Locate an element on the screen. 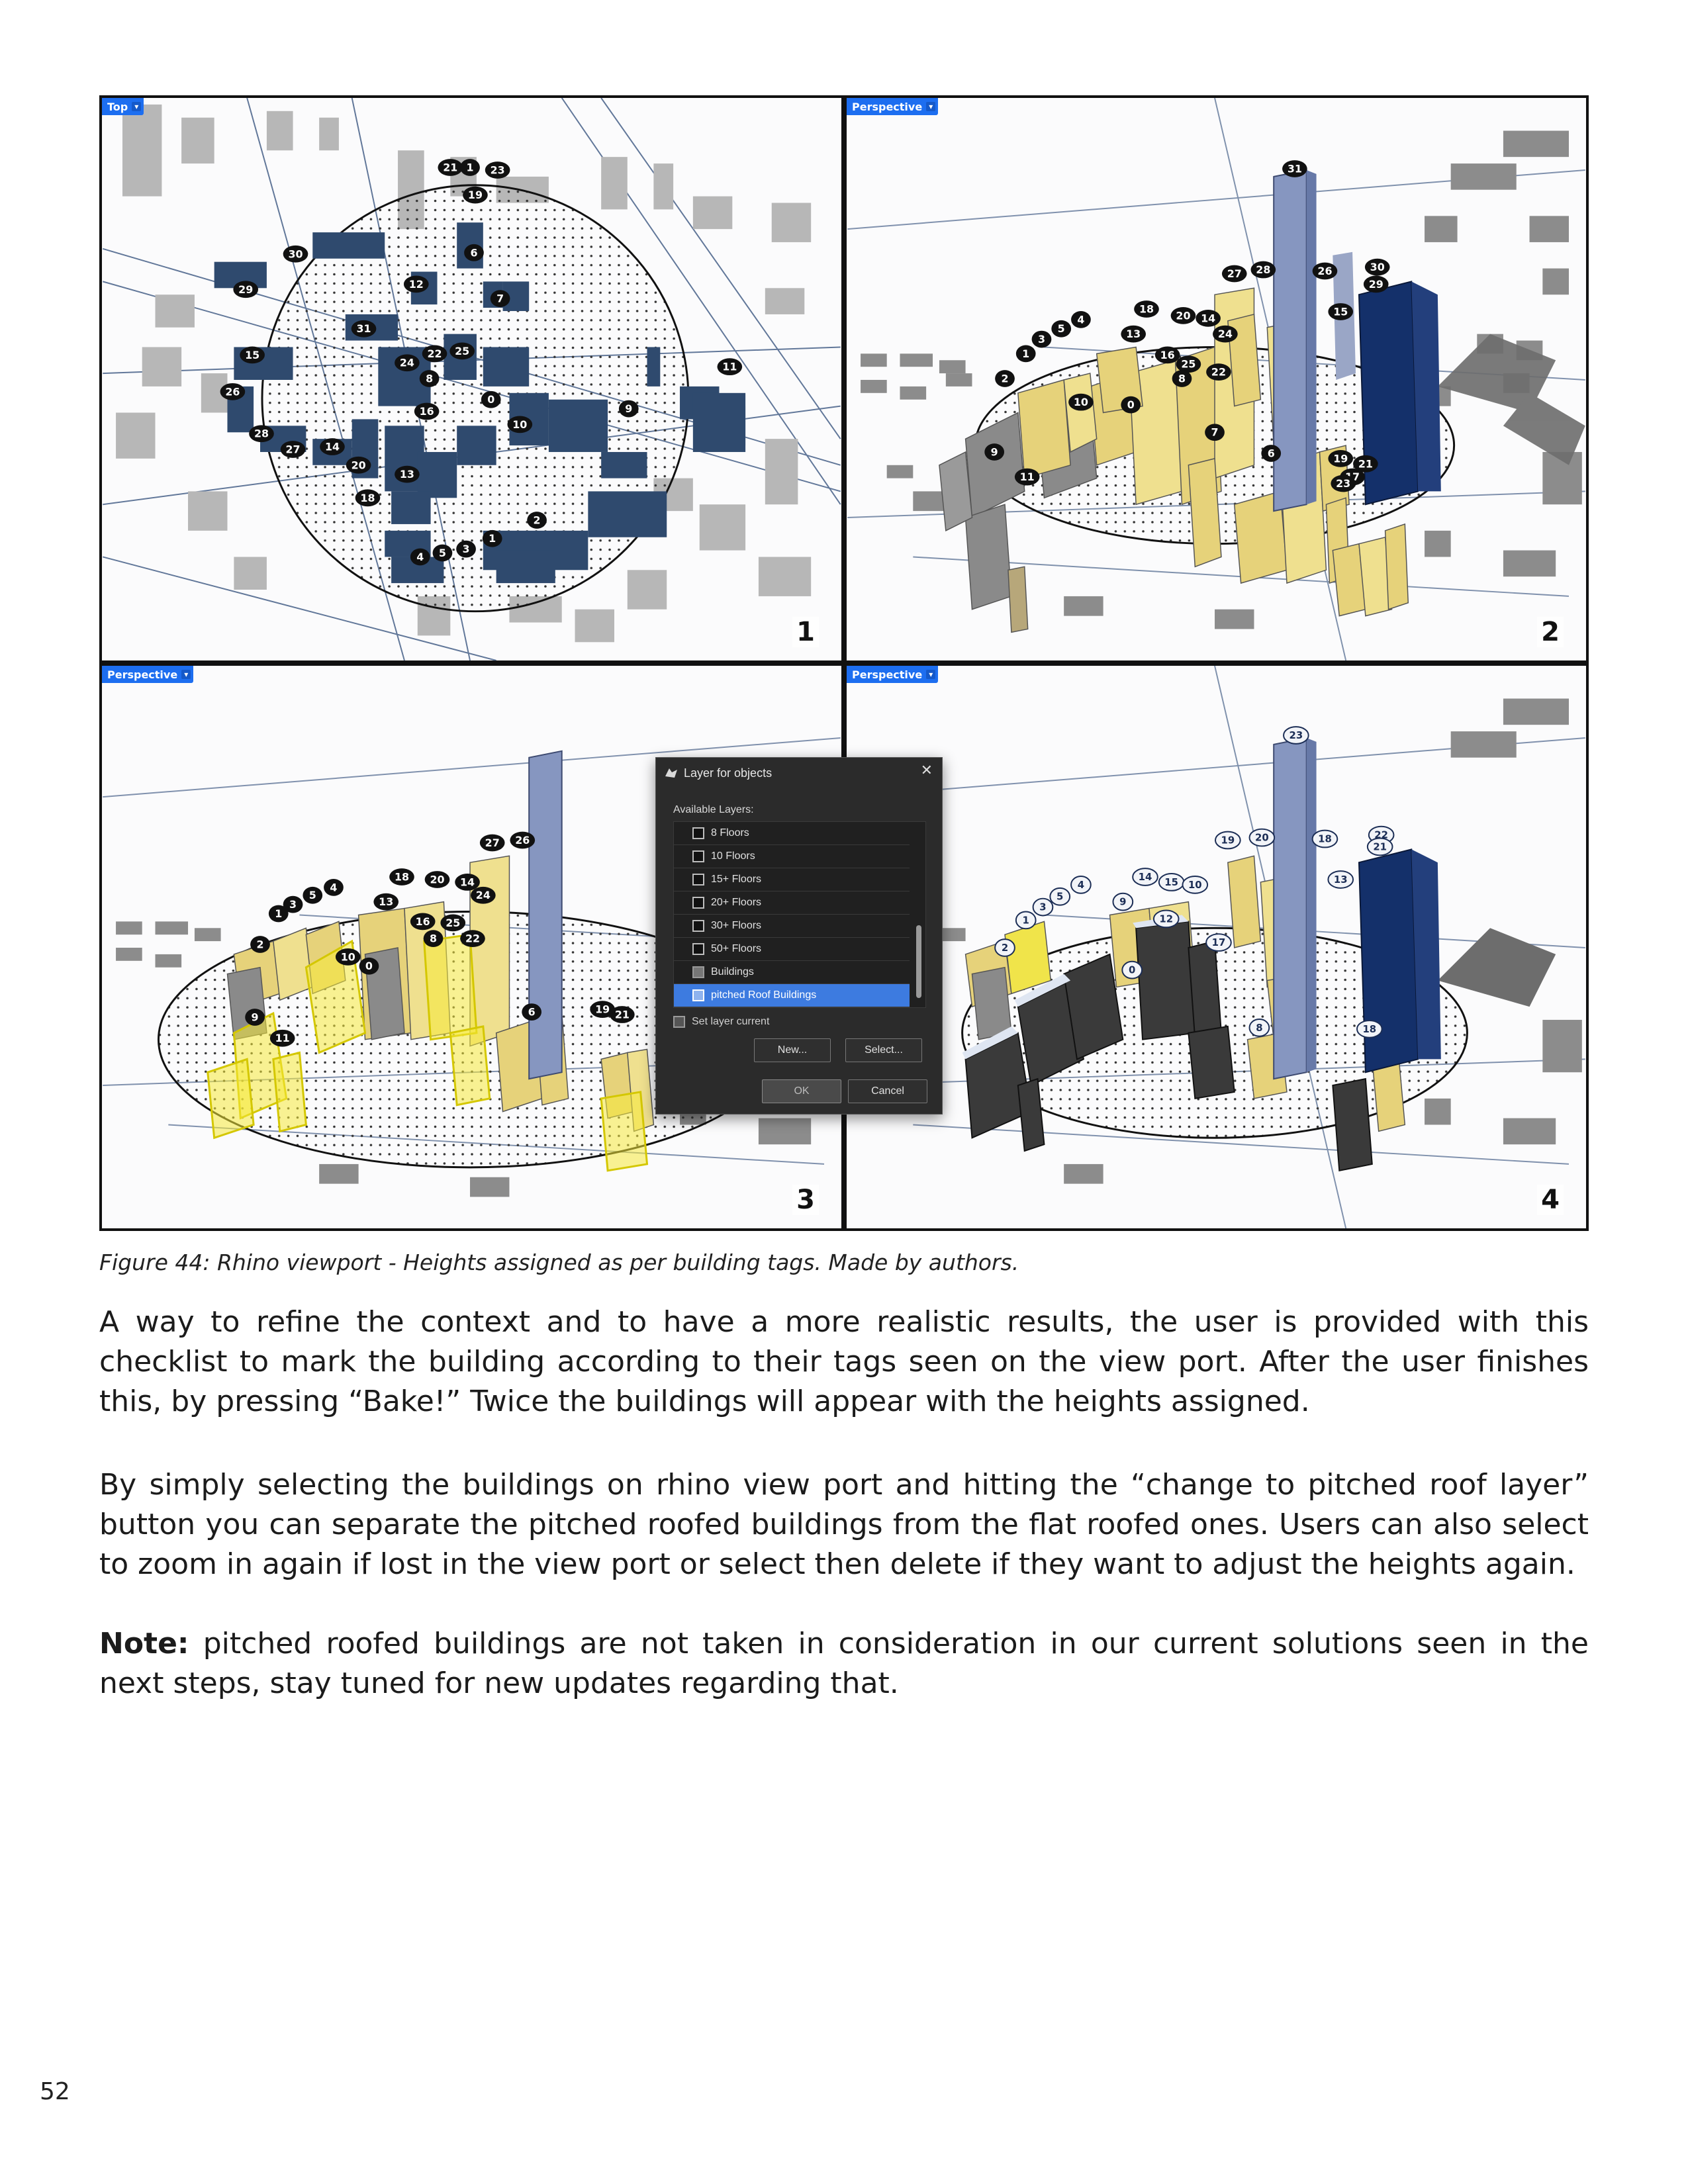 The image size is (1688, 2184). building-tag-label: 19 is located at coordinates (602, 1010).